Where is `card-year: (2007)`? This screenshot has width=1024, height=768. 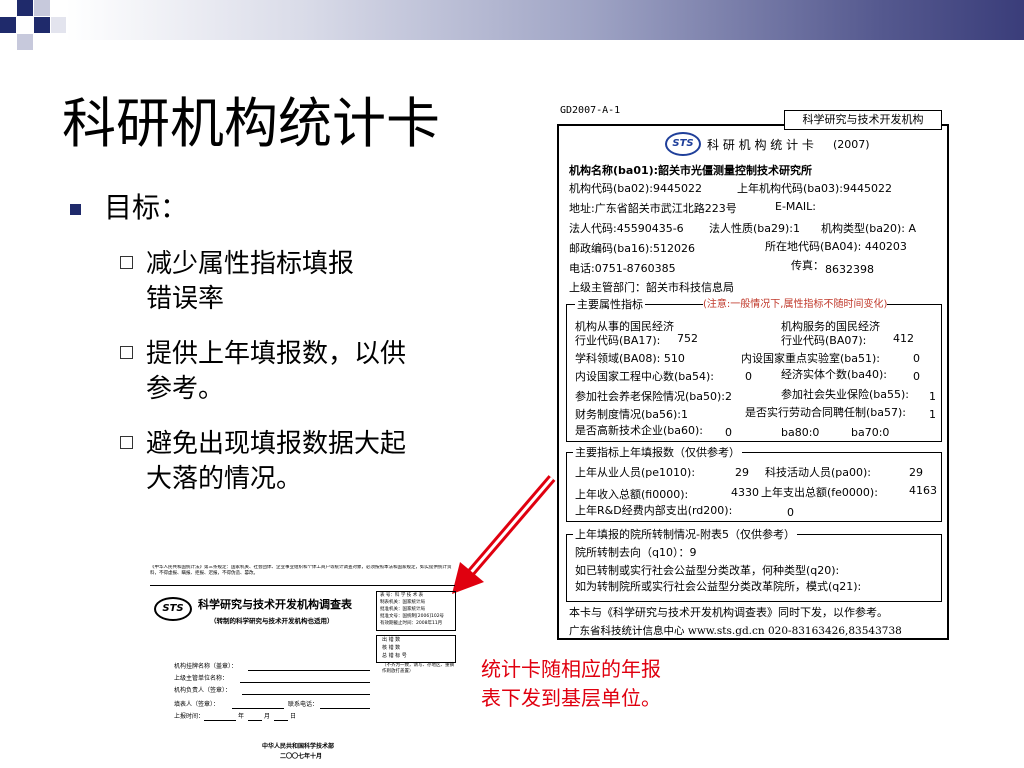 card-year: (2007) is located at coordinates (851, 144).